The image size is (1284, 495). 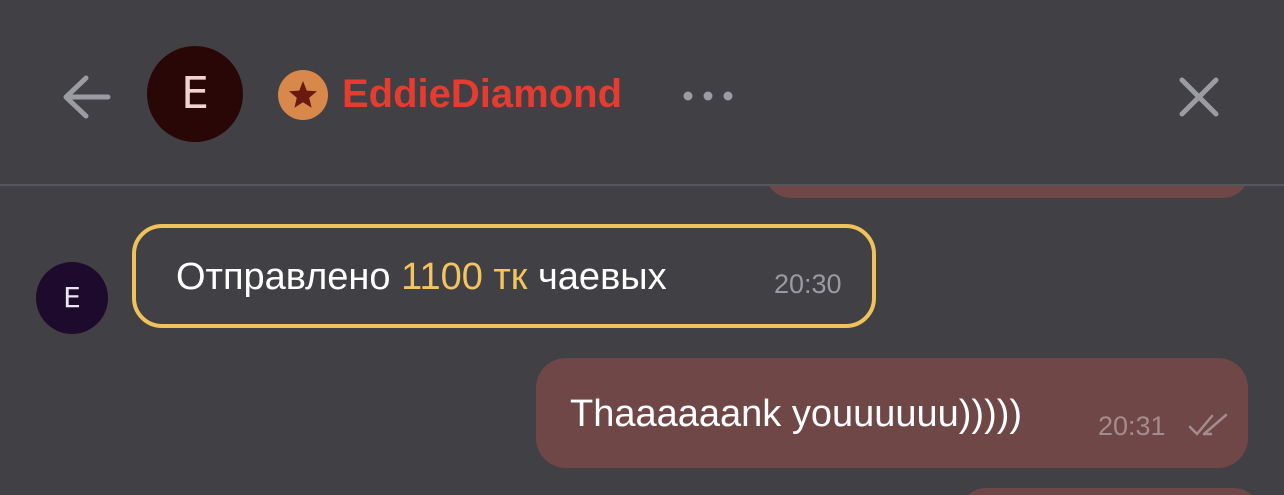 I want to click on next-message-bubble, so click(x=1110, y=491).